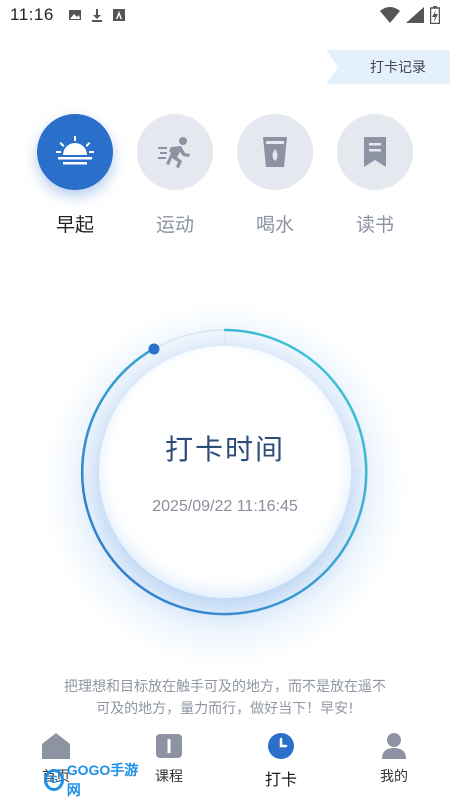 The height and width of the screenshot is (800, 450). I want to click on status-icons-right, so click(410, 15).